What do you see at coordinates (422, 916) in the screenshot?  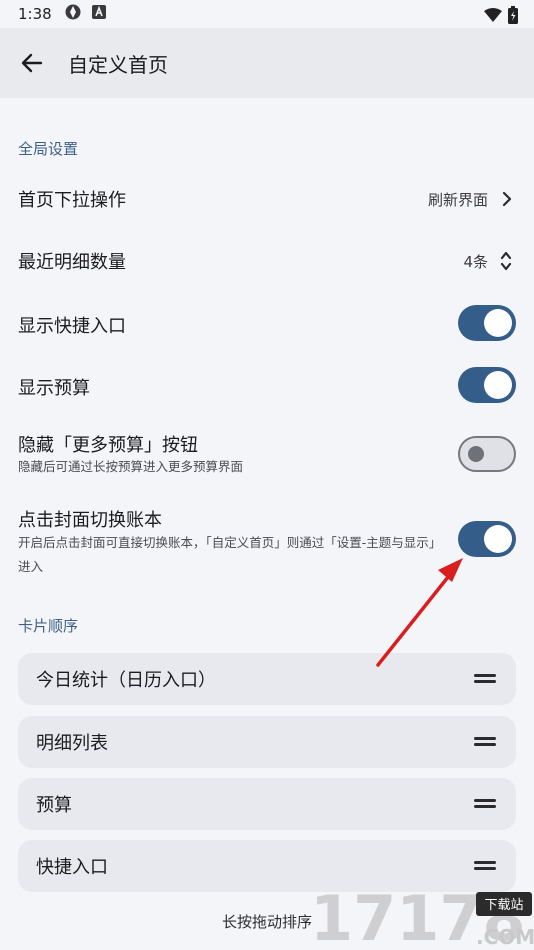 I see `site-watermark-logo: 17178 下载站 .COM` at bounding box center [422, 916].